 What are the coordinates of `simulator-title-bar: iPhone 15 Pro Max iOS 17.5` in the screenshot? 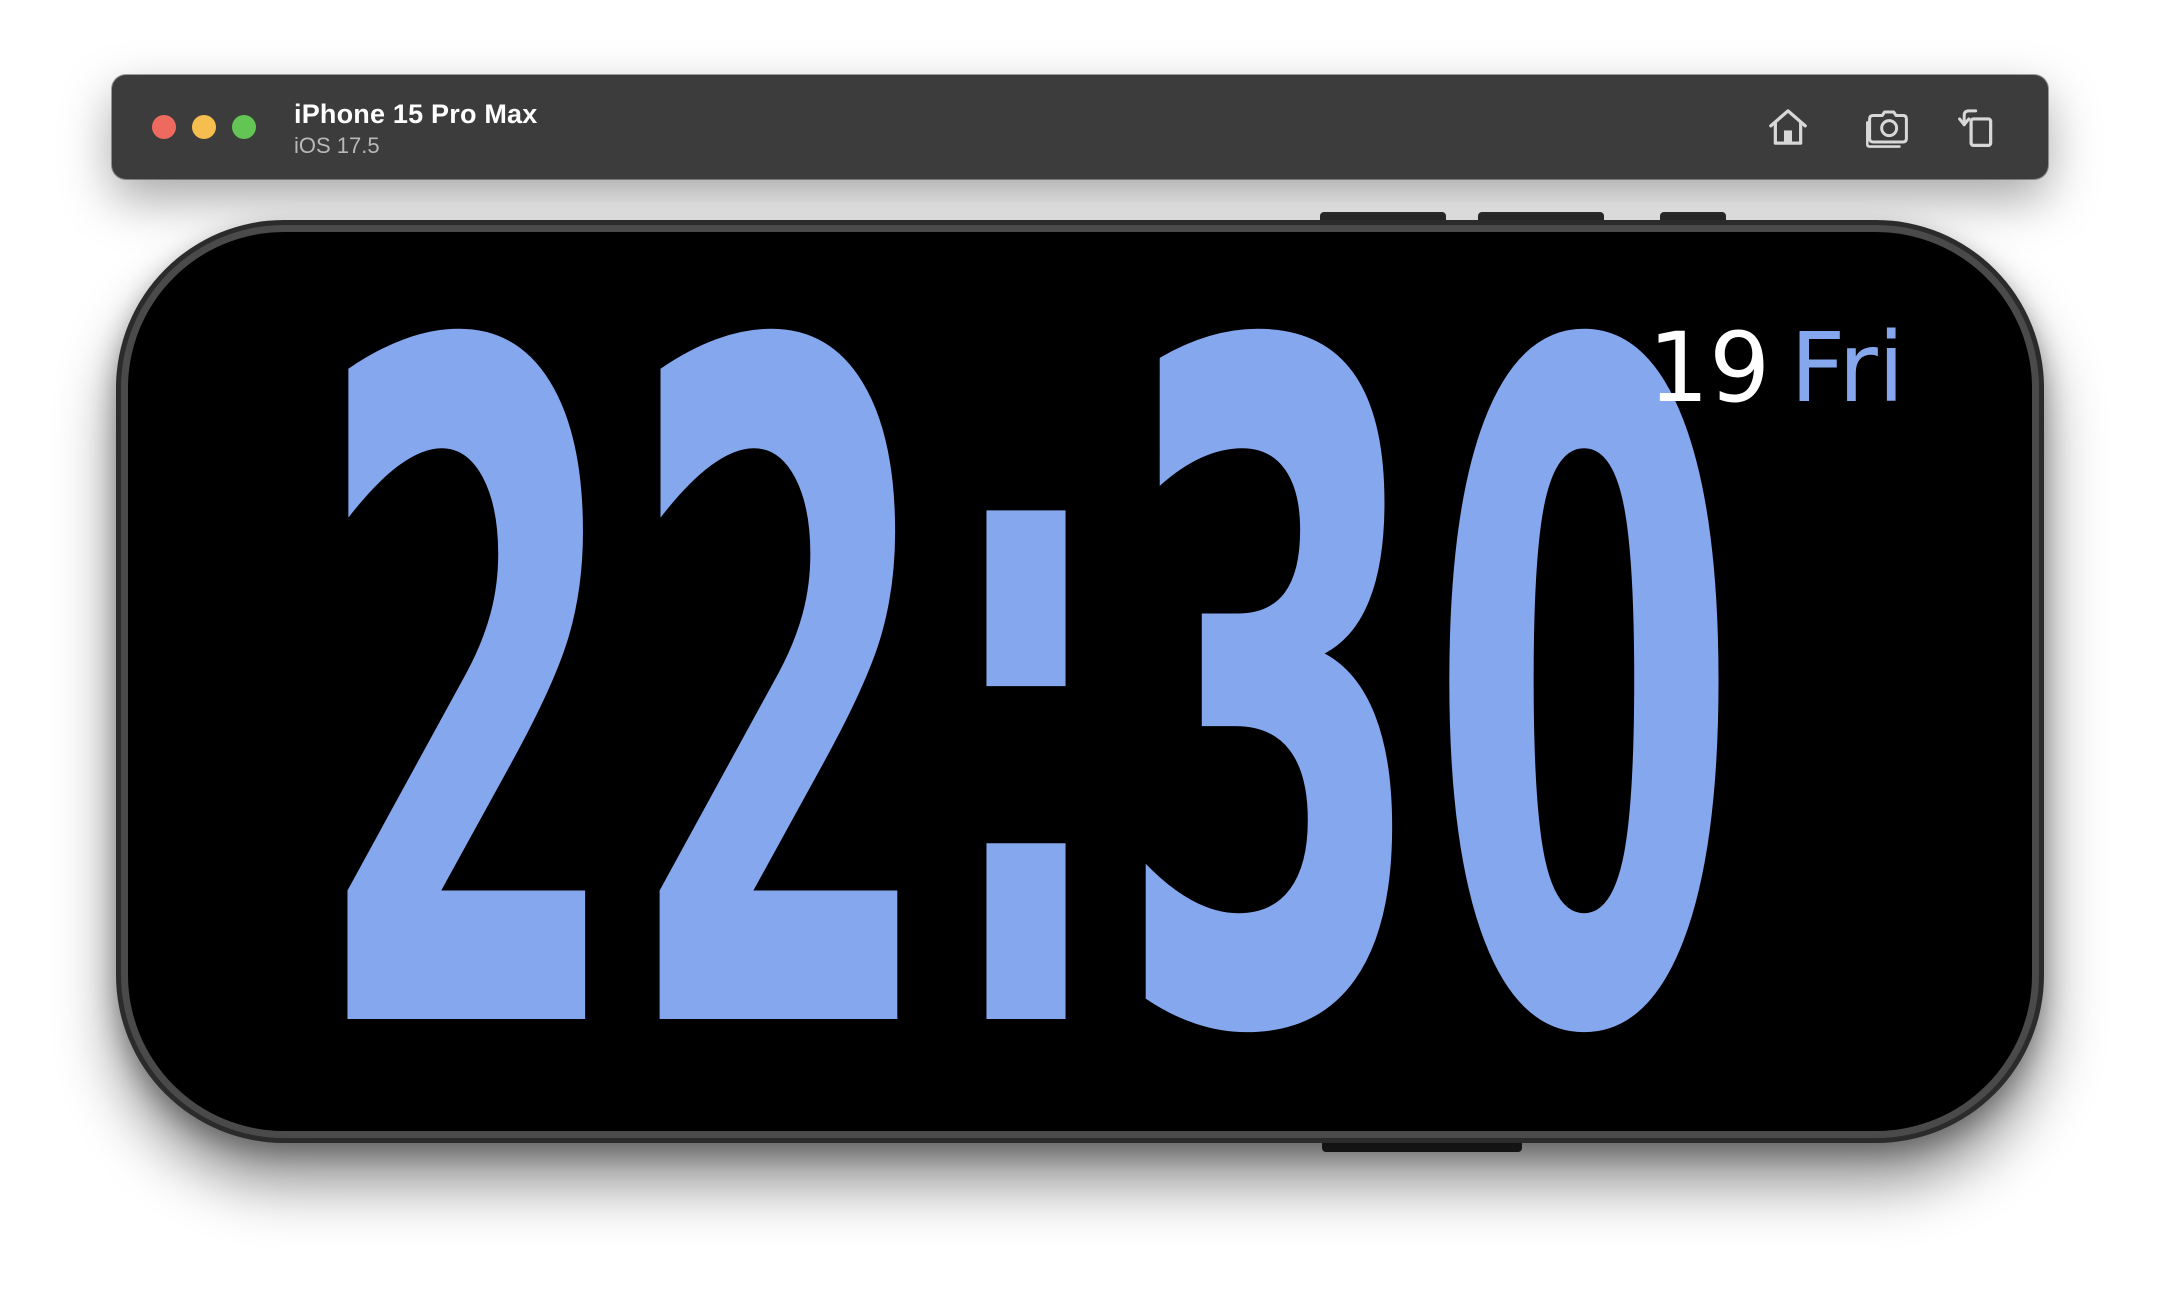 It's located at (1080, 127).